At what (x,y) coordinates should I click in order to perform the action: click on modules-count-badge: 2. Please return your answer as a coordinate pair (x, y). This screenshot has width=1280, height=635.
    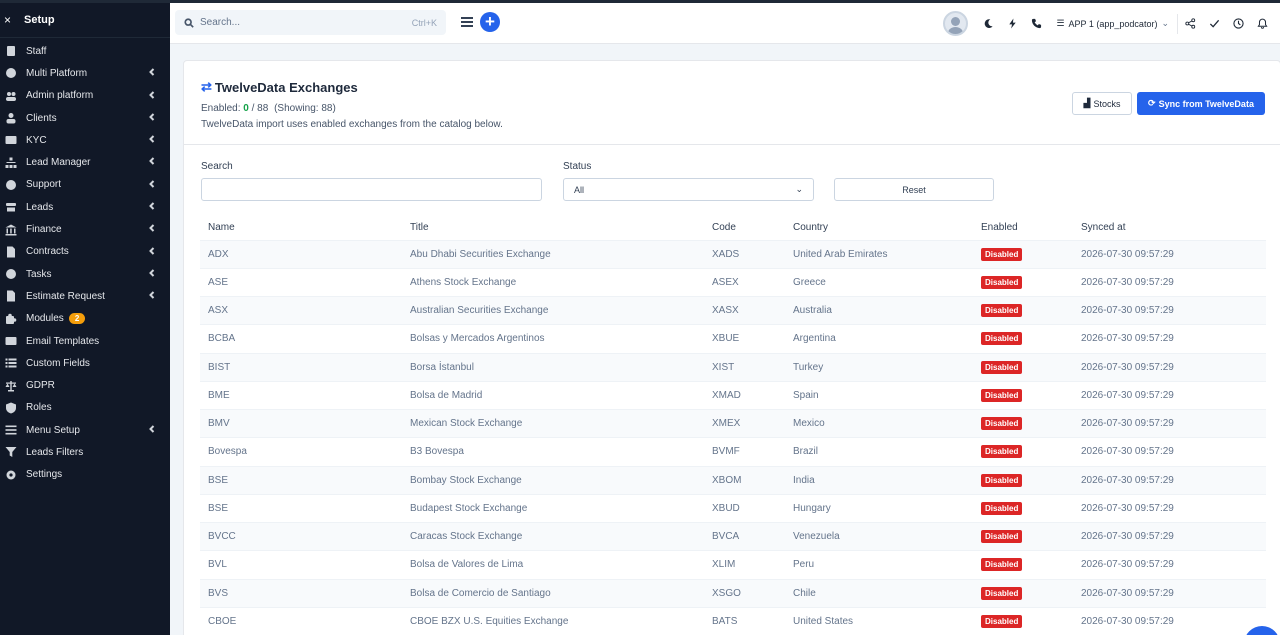
    Looking at the image, I should click on (77, 319).